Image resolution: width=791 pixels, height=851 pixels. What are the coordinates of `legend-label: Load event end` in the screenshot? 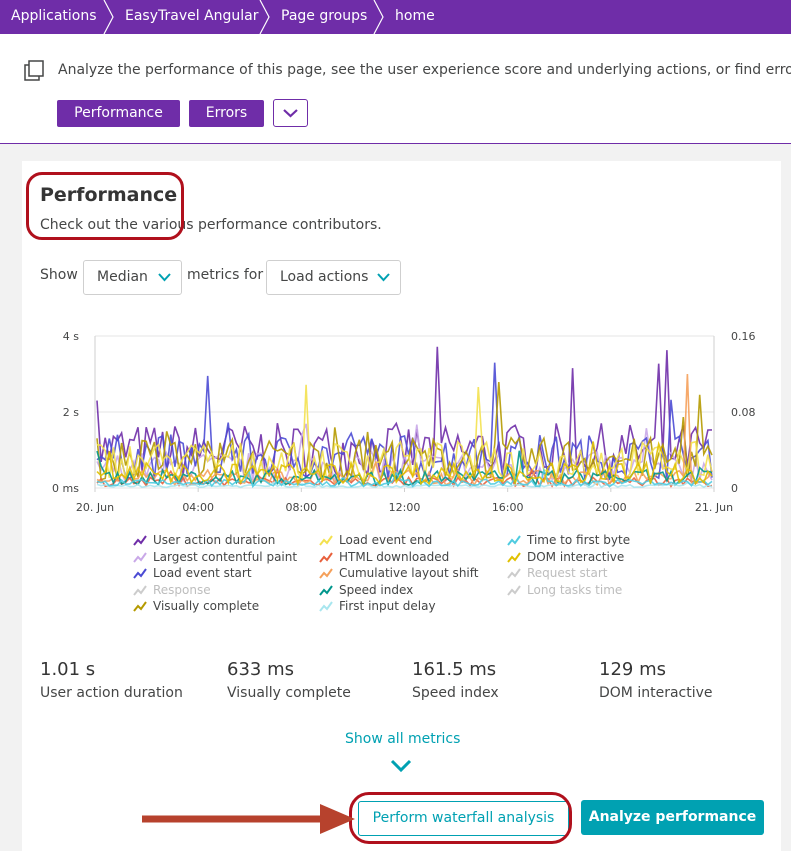 It's located at (386, 540).